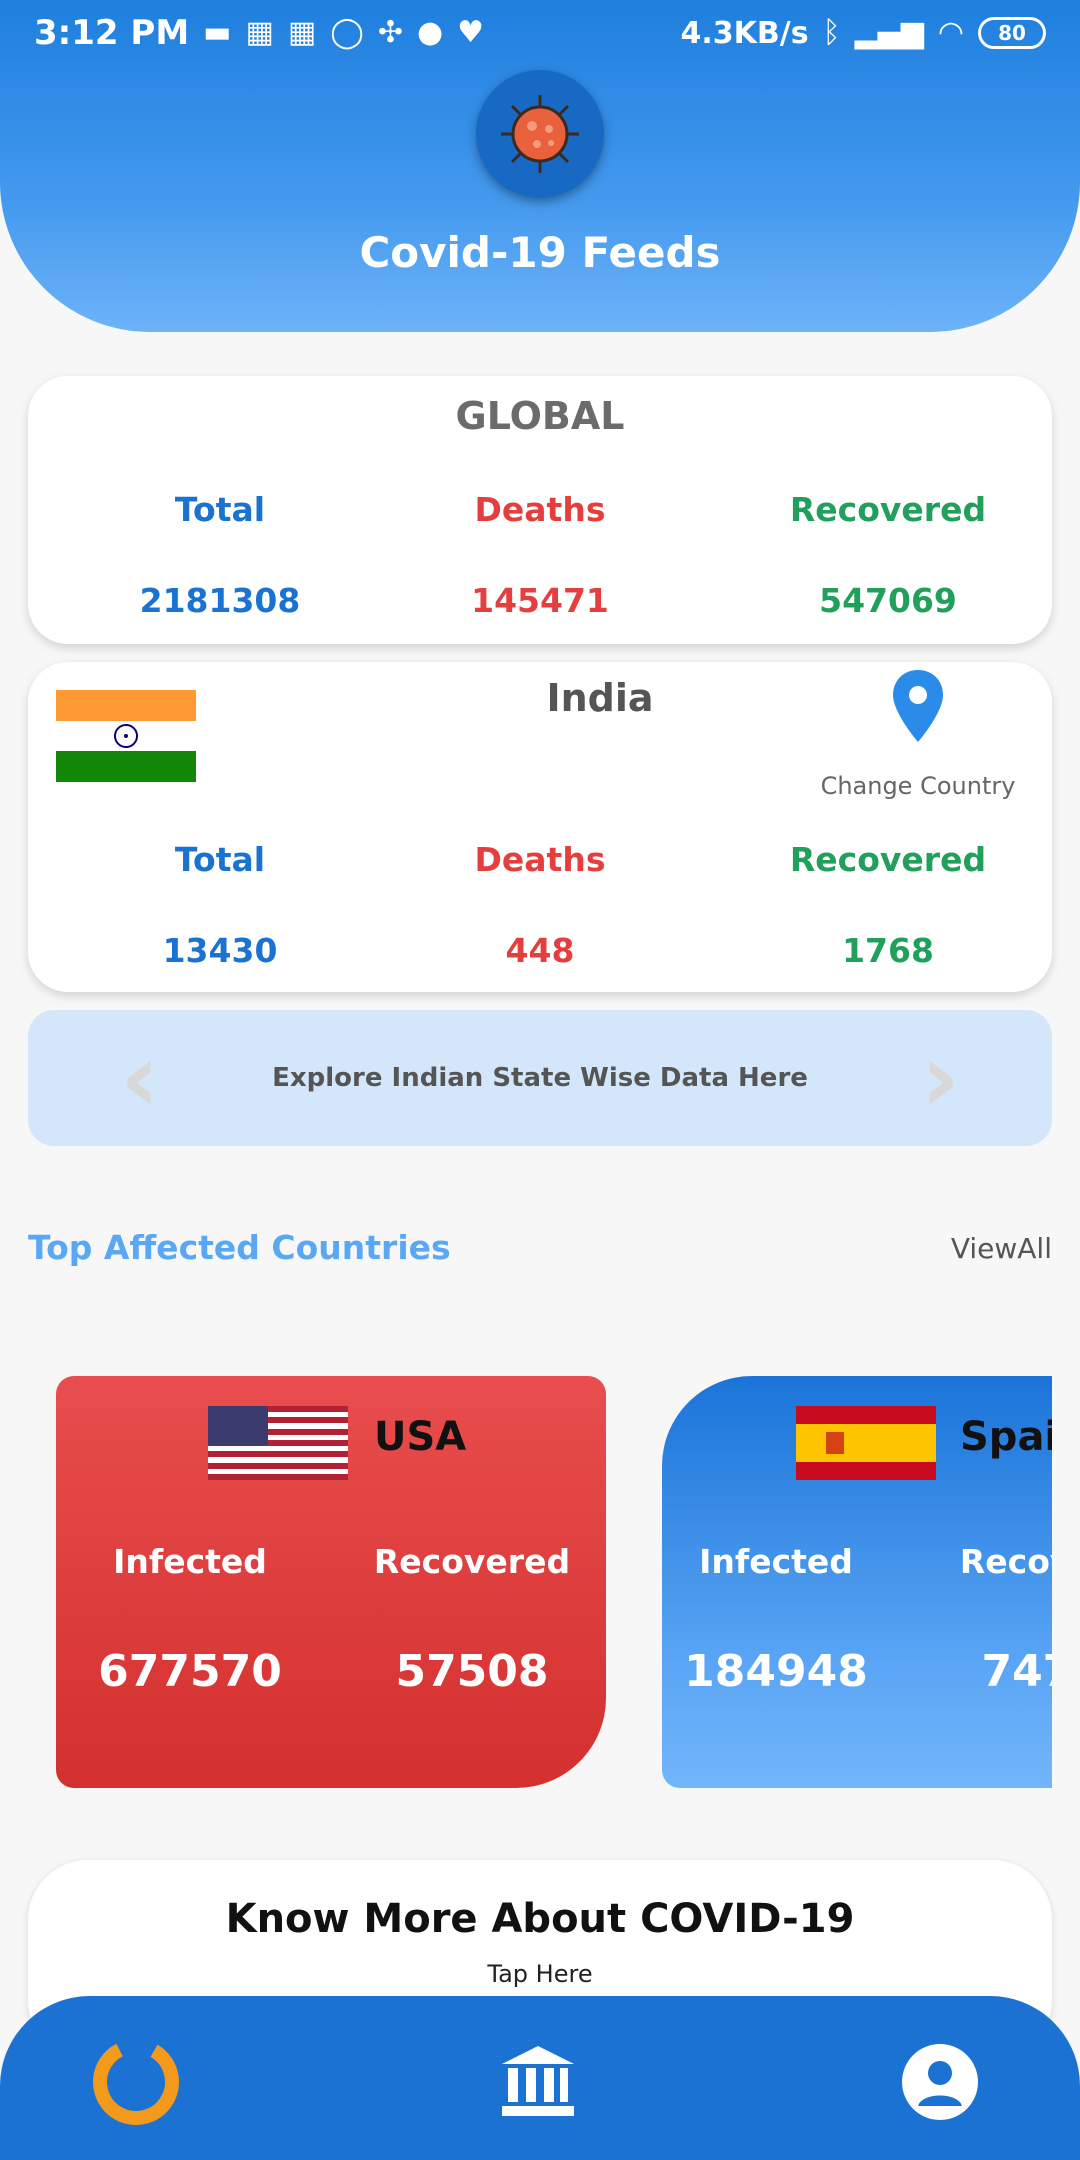 The height and width of the screenshot is (2160, 1080). I want to click on global-deaths-label: Deaths, so click(540, 509).